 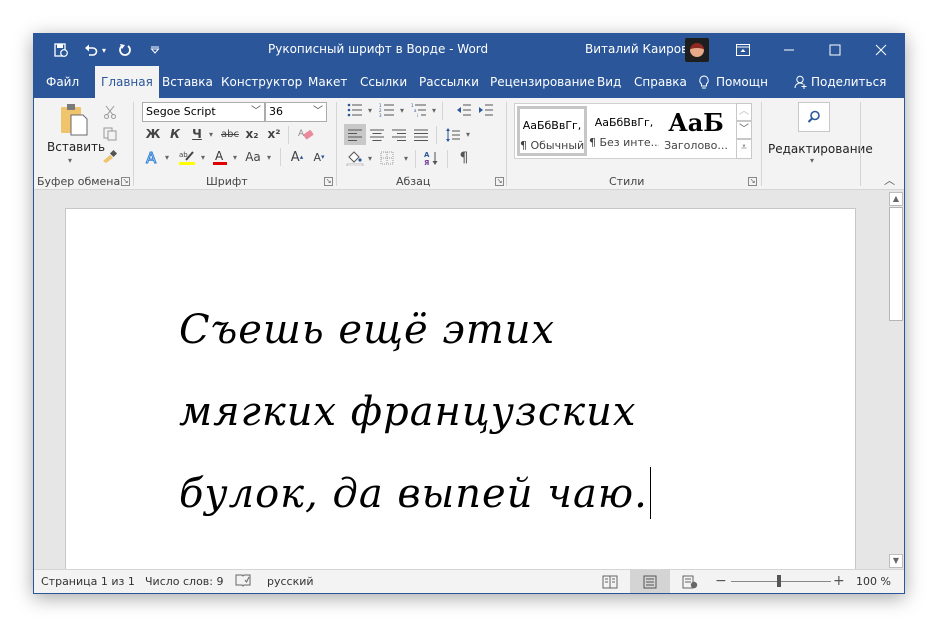 What do you see at coordinates (744, 112) in the screenshot?
I see `styles-scroll-up-button: ︿` at bounding box center [744, 112].